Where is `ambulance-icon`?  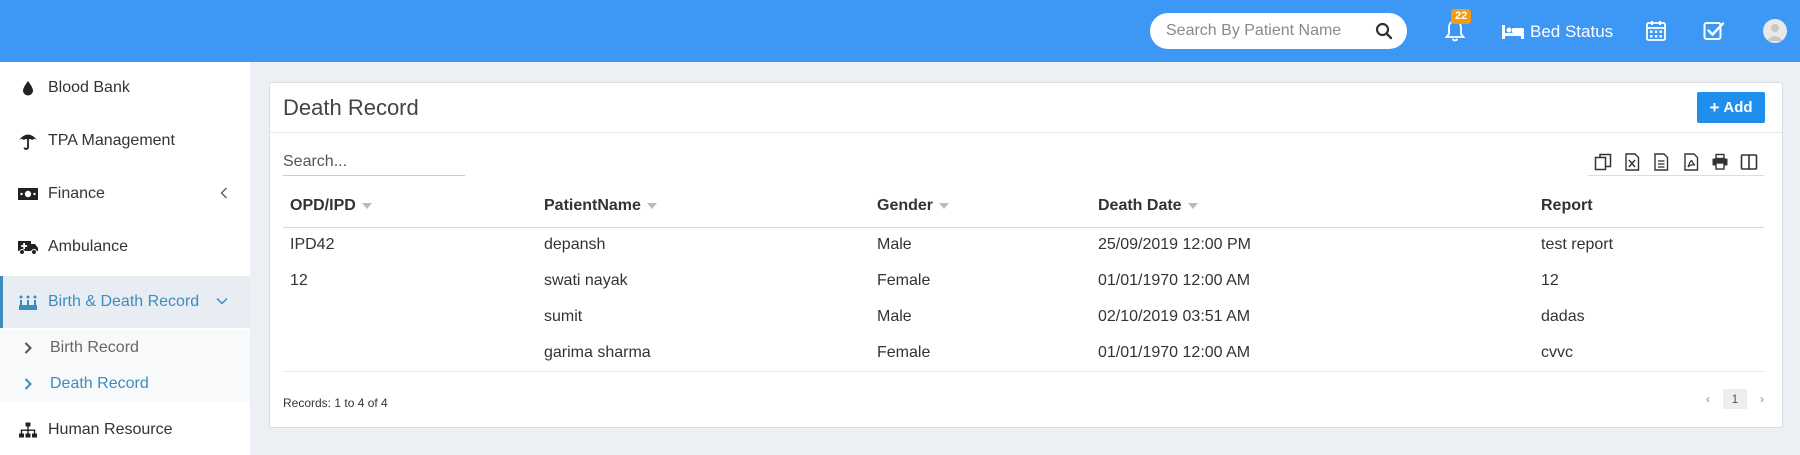
ambulance-icon is located at coordinates (28, 247).